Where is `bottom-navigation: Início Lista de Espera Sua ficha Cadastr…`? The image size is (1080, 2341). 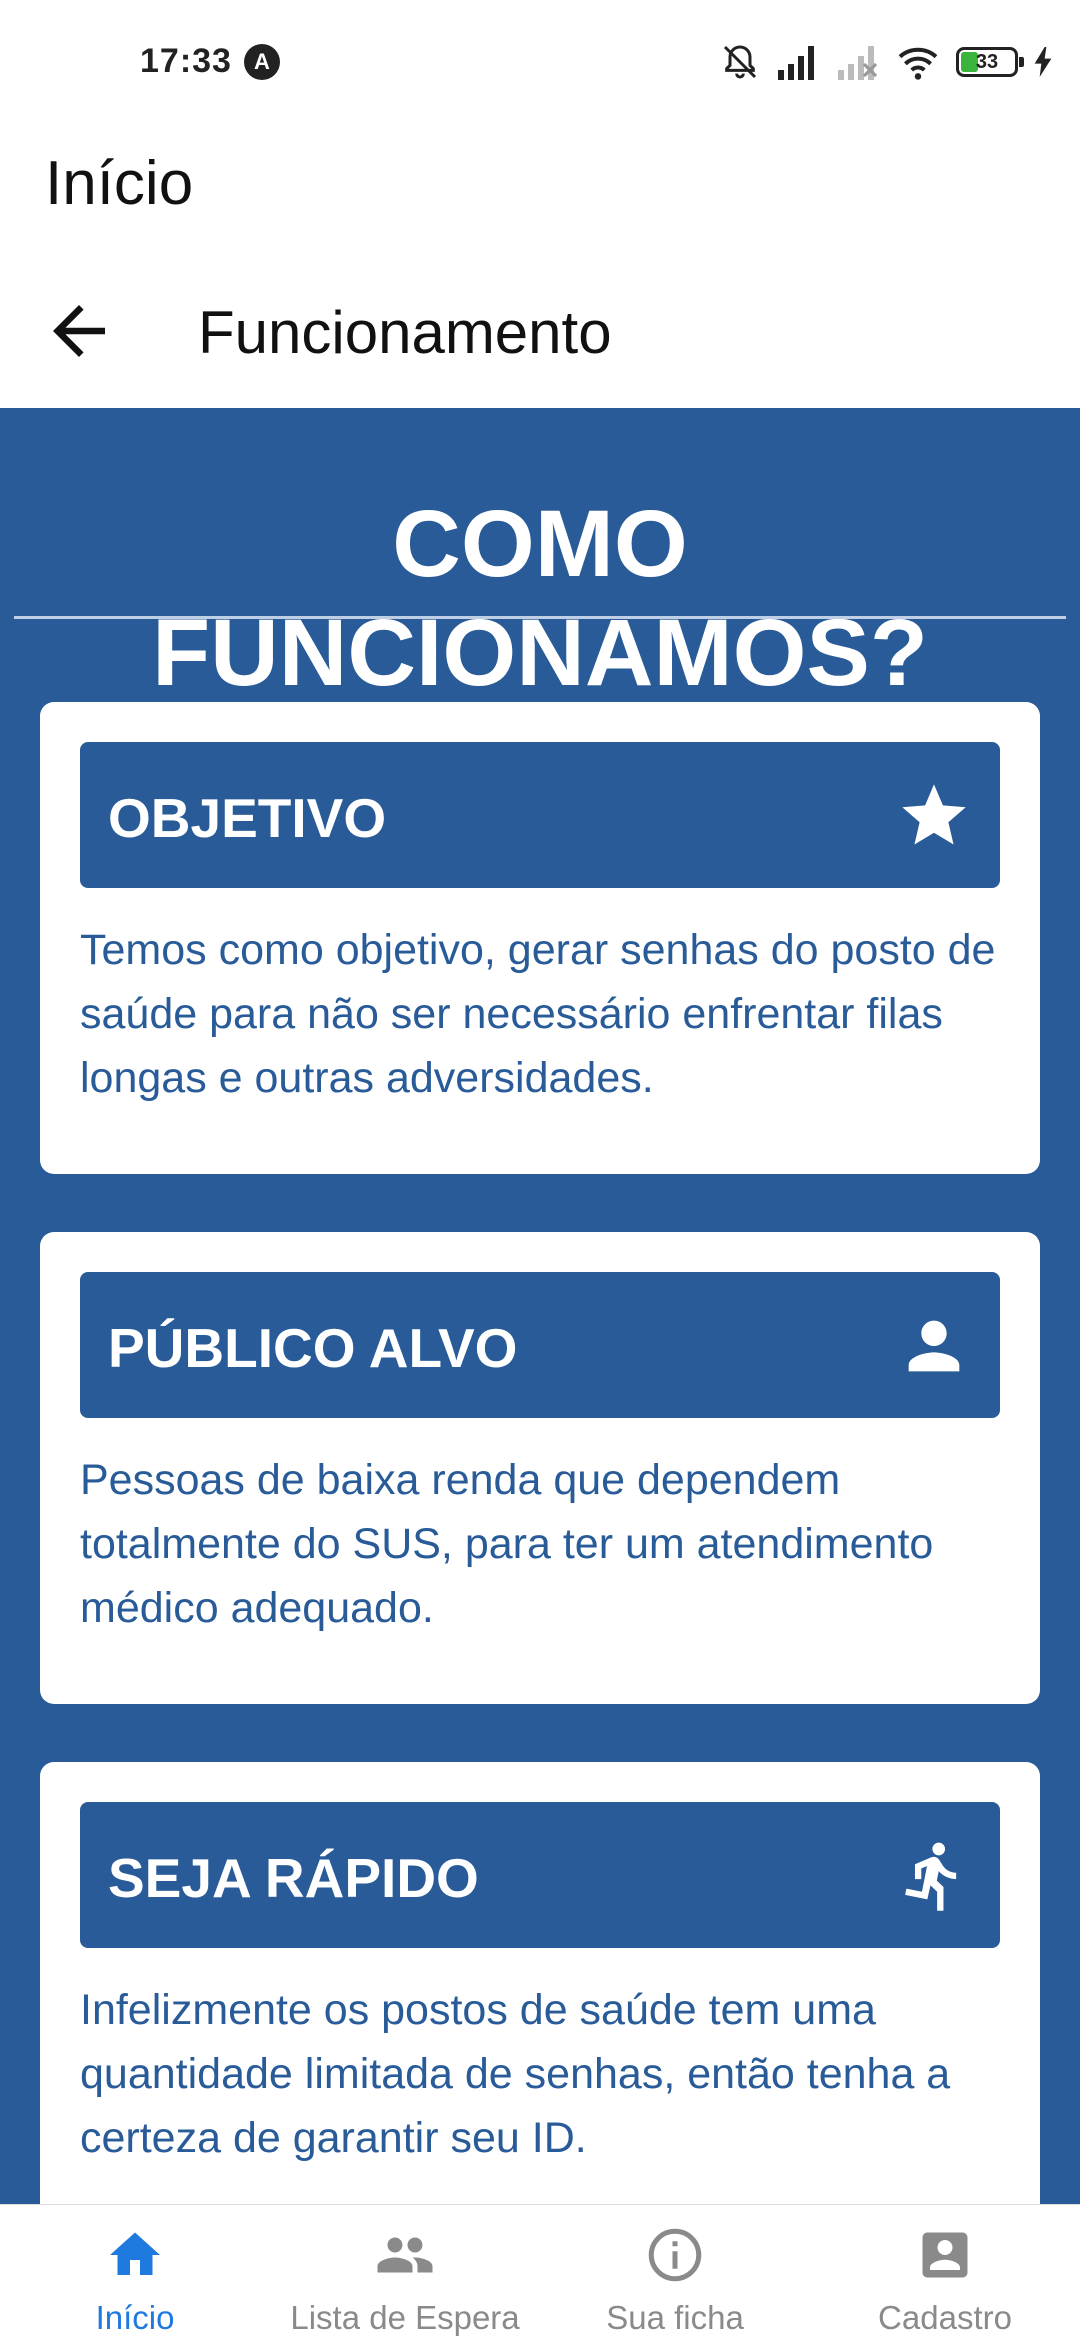 bottom-navigation: Início Lista de Espera Sua ficha Cadastr… is located at coordinates (540, 2272).